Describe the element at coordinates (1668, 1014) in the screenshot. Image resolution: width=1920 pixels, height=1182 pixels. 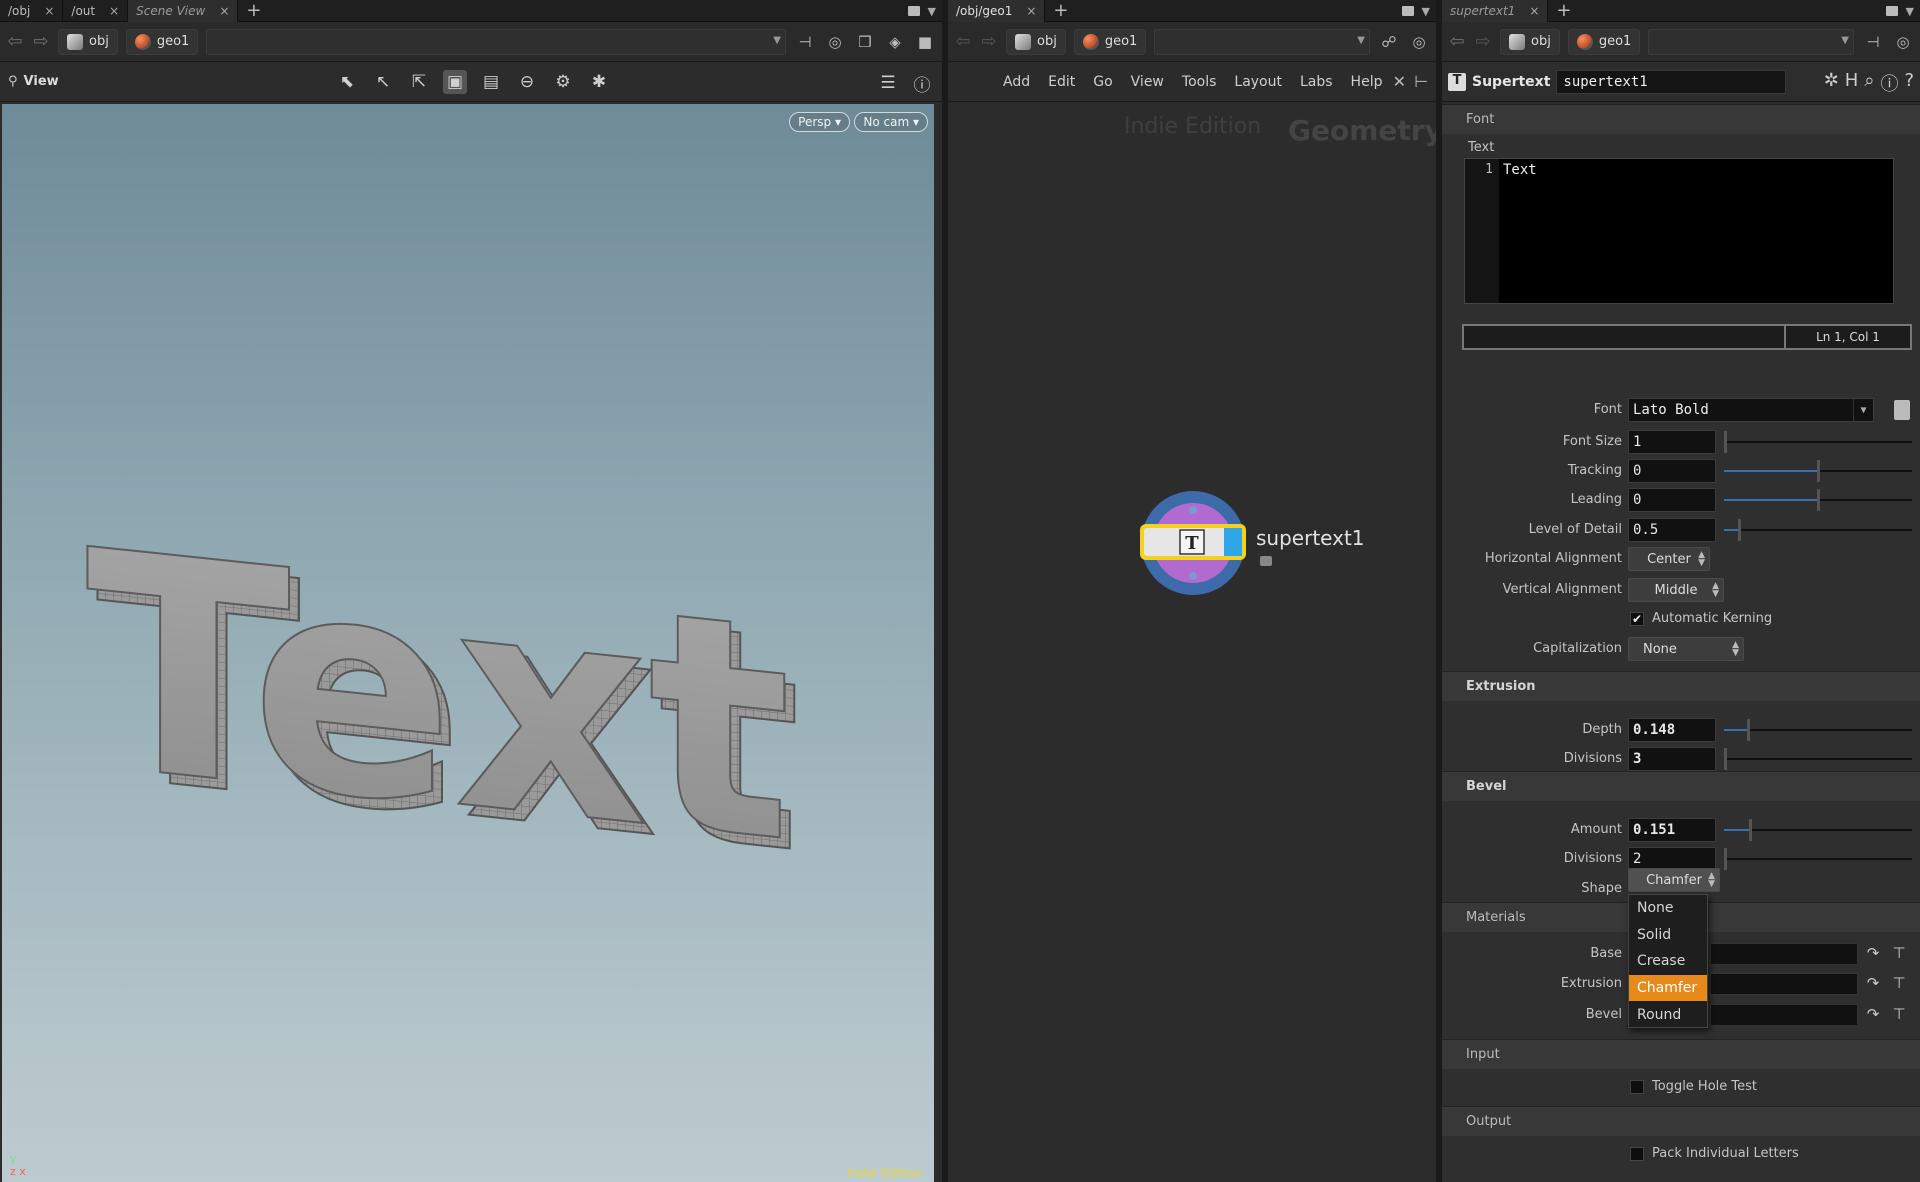
I see `shape-option-round: Round` at that location.